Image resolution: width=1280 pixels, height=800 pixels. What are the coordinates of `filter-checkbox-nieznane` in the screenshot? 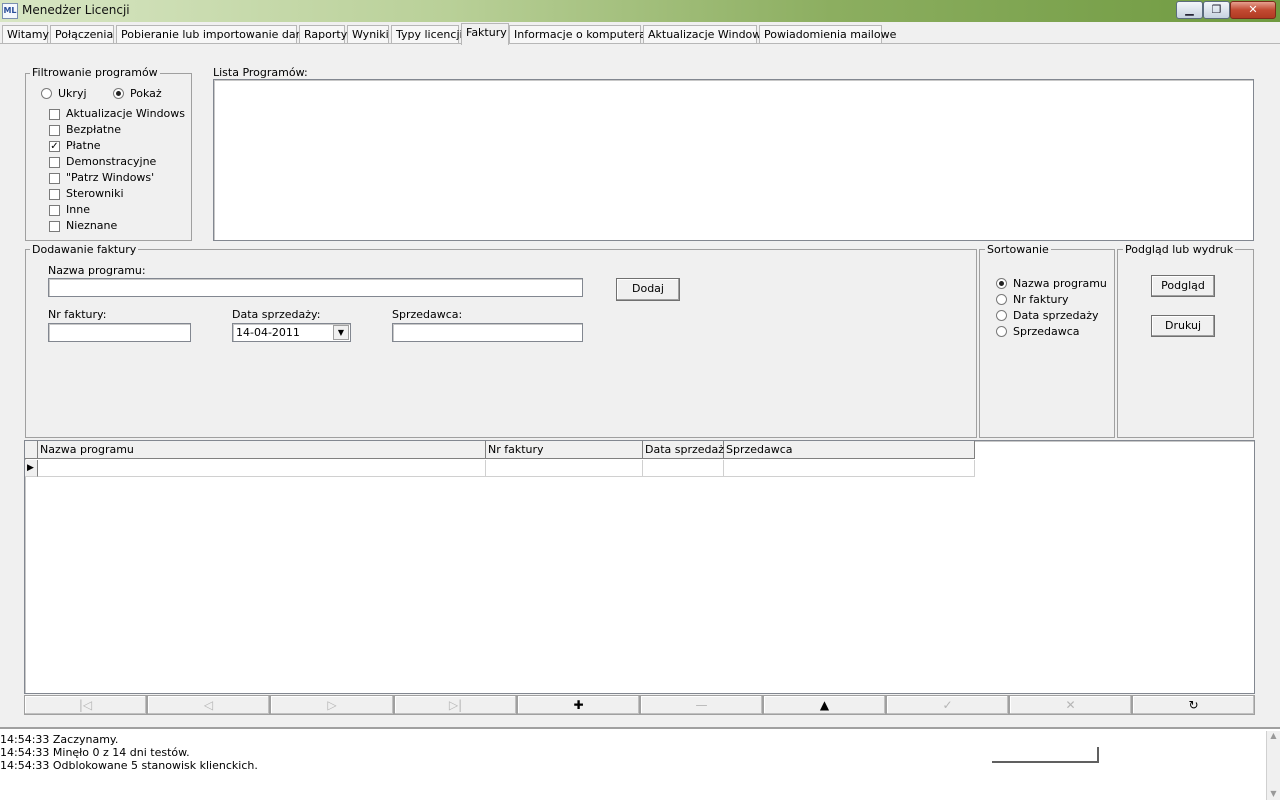 It's located at (54, 226).